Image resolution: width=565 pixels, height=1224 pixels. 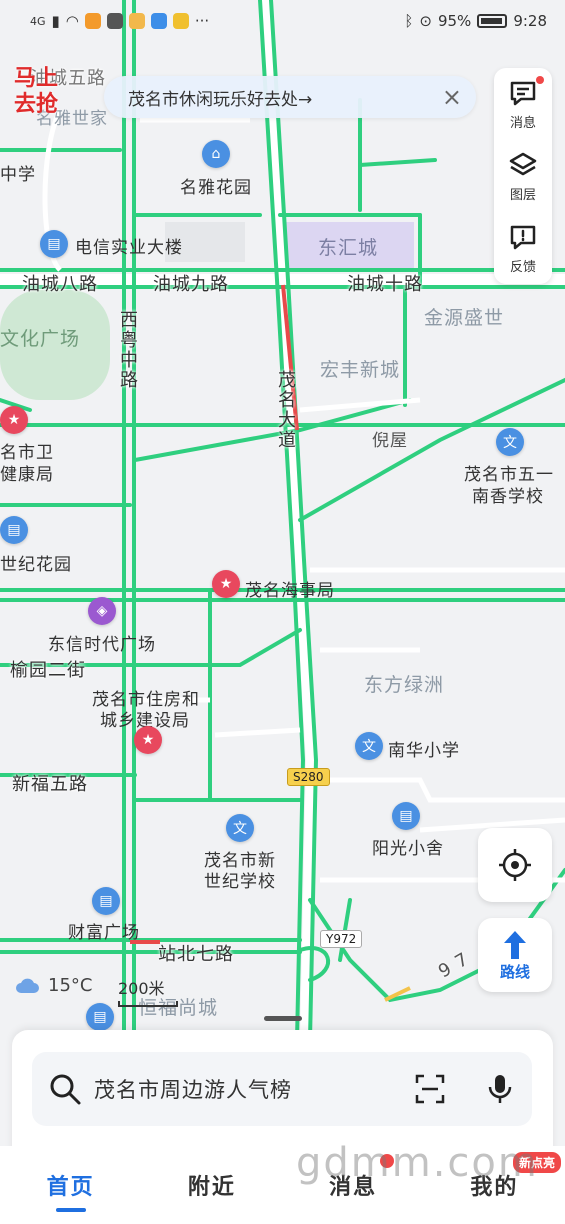 I want to click on tab-label: 我的, so click(x=494, y=1187).